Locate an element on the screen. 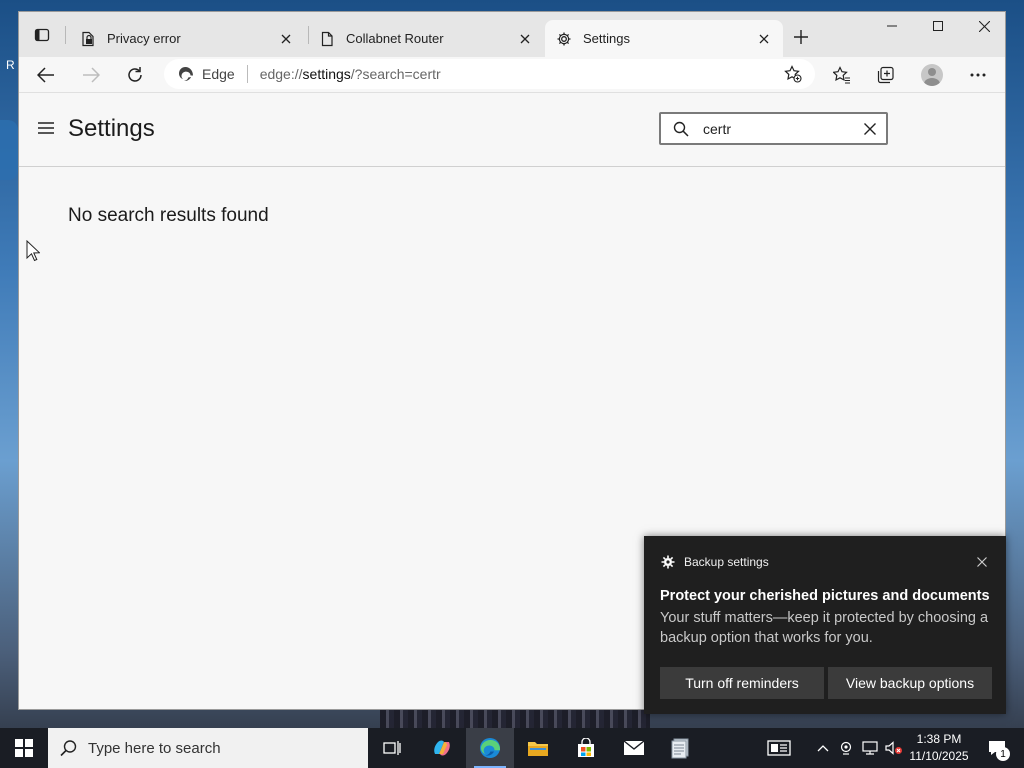 Image resolution: width=1024 pixels, height=768 pixels. profile-button is located at coordinates (932, 75).